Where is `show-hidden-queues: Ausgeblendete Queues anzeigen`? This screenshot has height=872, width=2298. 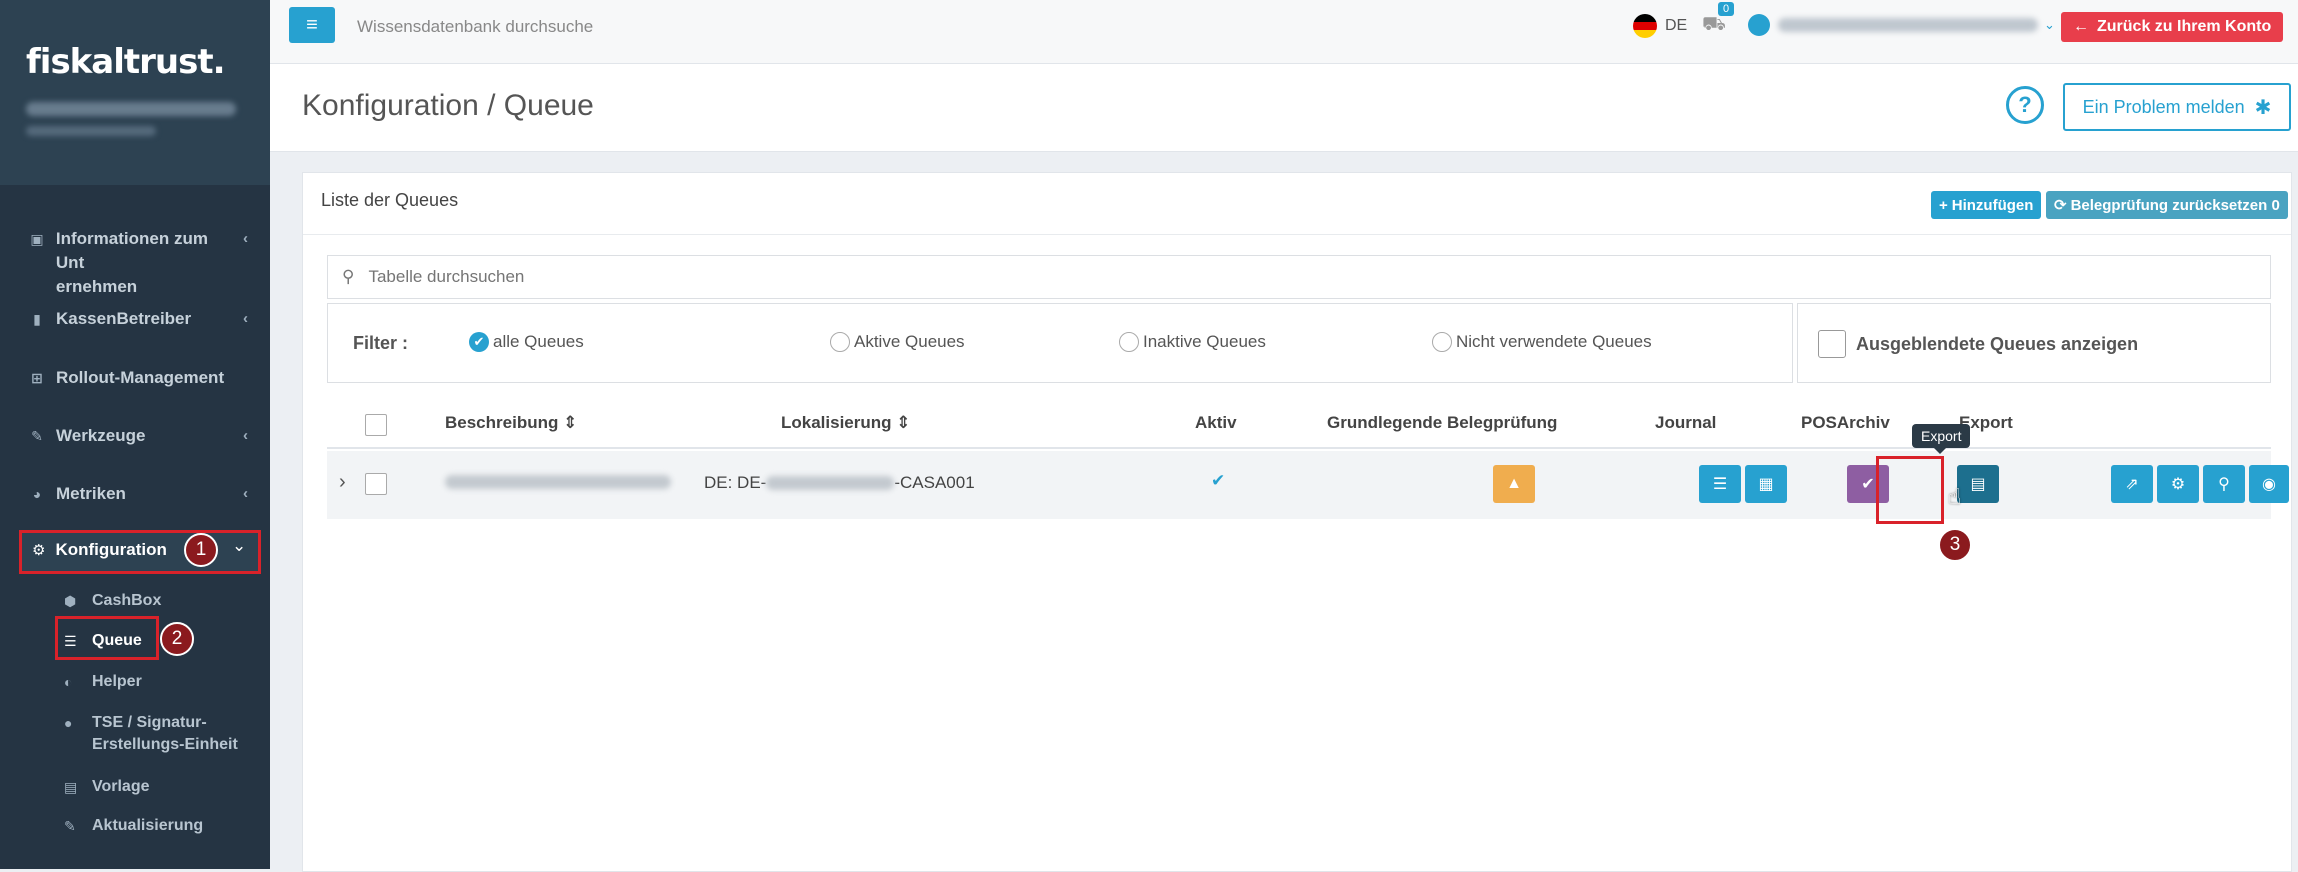
show-hidden-queues: Ausgeblendete Queues anzeigen is located at coordinates (2034, 343).